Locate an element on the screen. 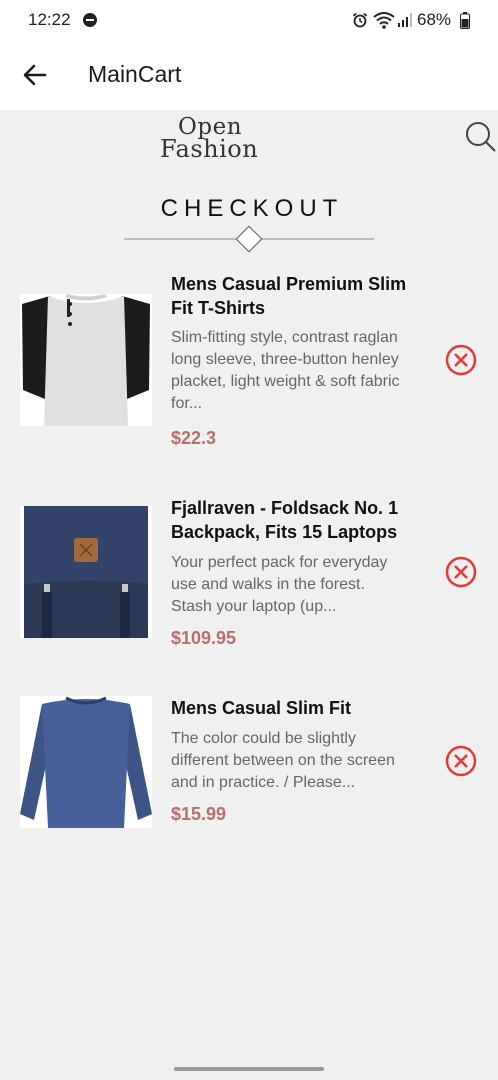  item-title-line: Fit T-Shirts is located at coordinates (218, 308).